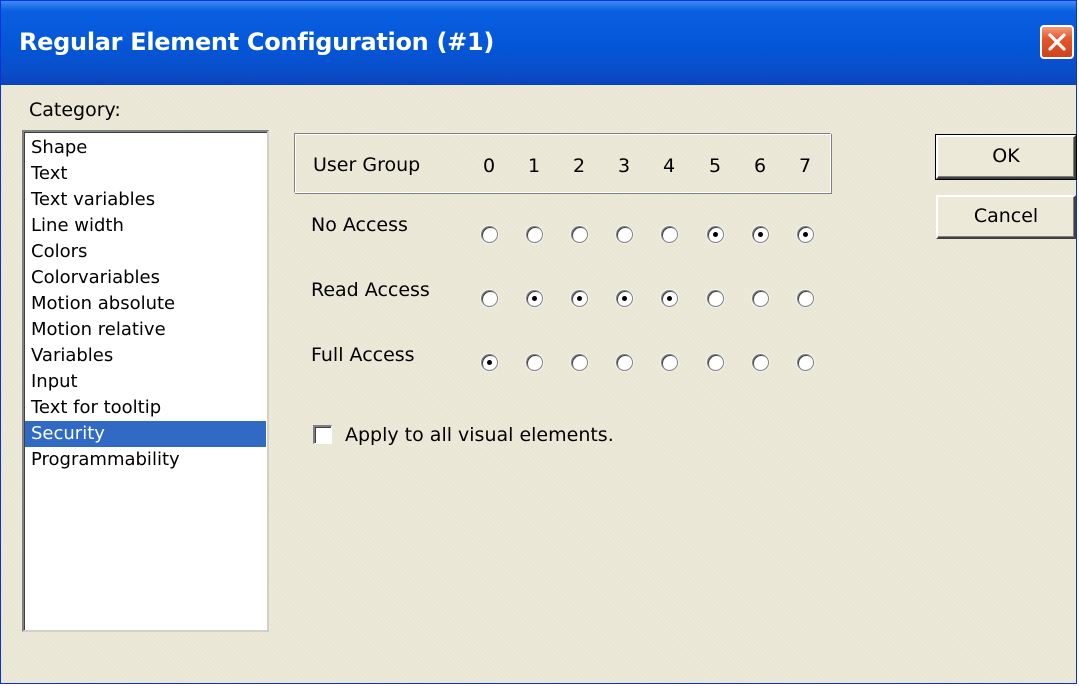 This screenshot has height=686, width=1079. I want to click on user-group-3-header: 3, so click(624, 166).